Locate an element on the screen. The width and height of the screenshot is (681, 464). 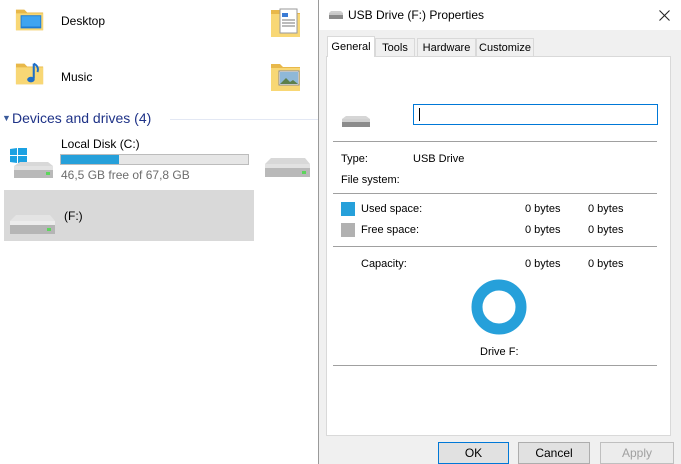
text-caret is located at coordinates (419, 114).